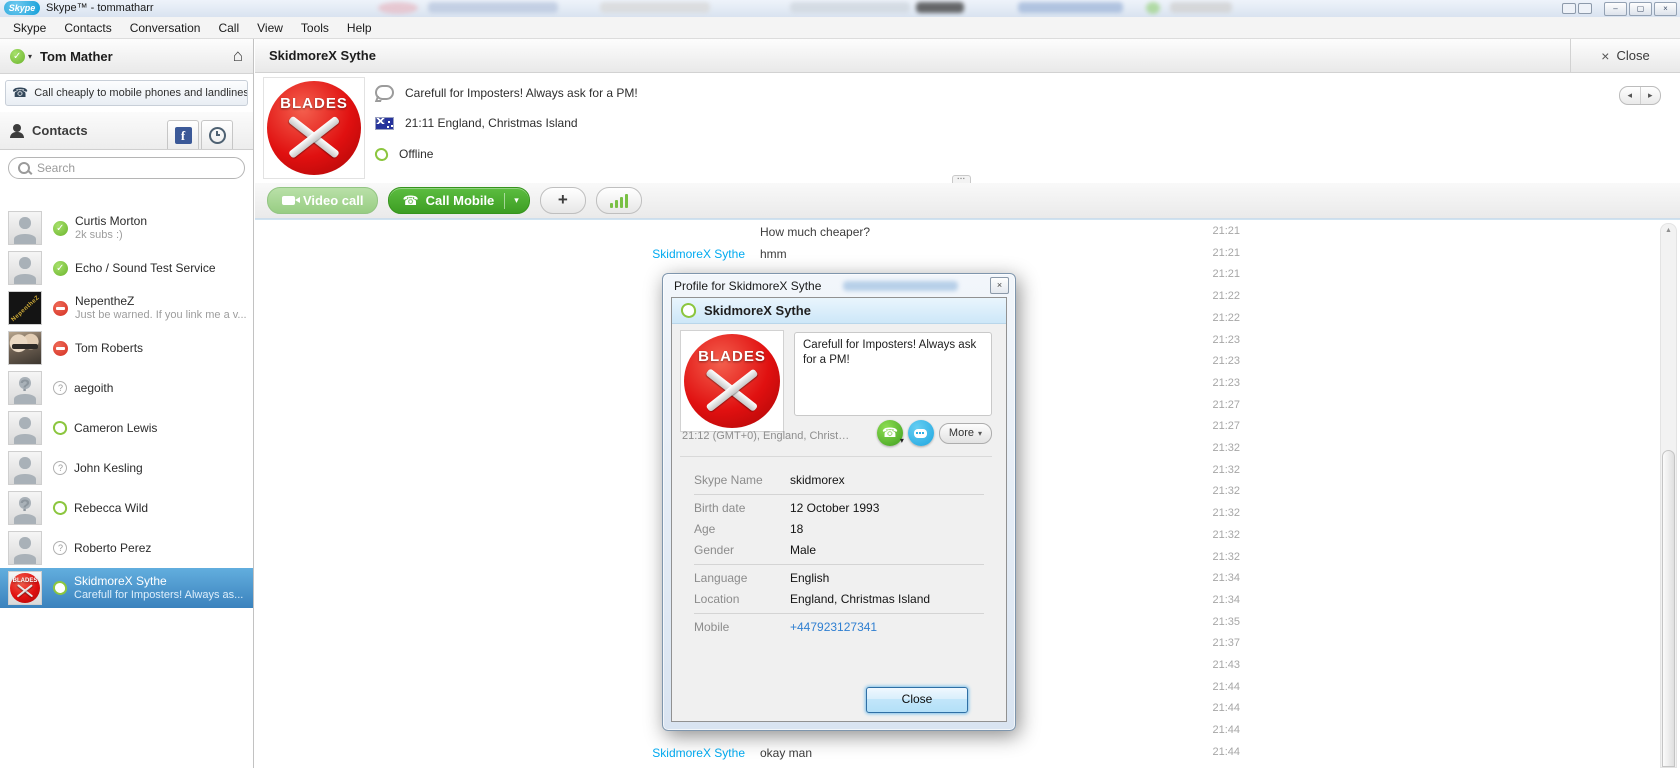 Image resolution: width=1680 pixels, height=768 pixels. What do you see at coordinates (126, 508) in the screenshot?
I see `contact-row: ? Rebecca Wild` at bounding box center [126, 508].